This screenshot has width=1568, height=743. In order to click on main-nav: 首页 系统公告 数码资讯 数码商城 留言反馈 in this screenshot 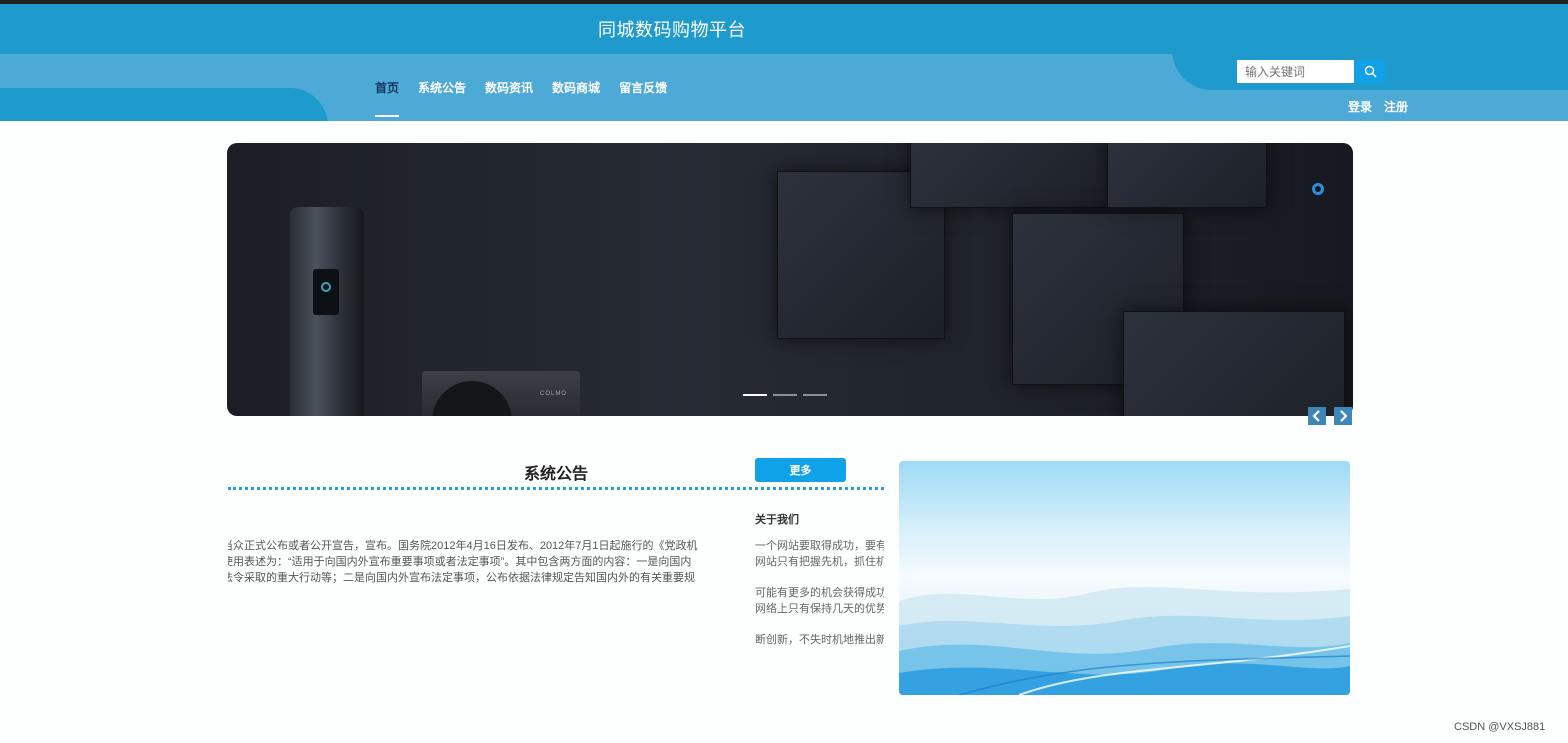, I will do `click(530, 98)`.